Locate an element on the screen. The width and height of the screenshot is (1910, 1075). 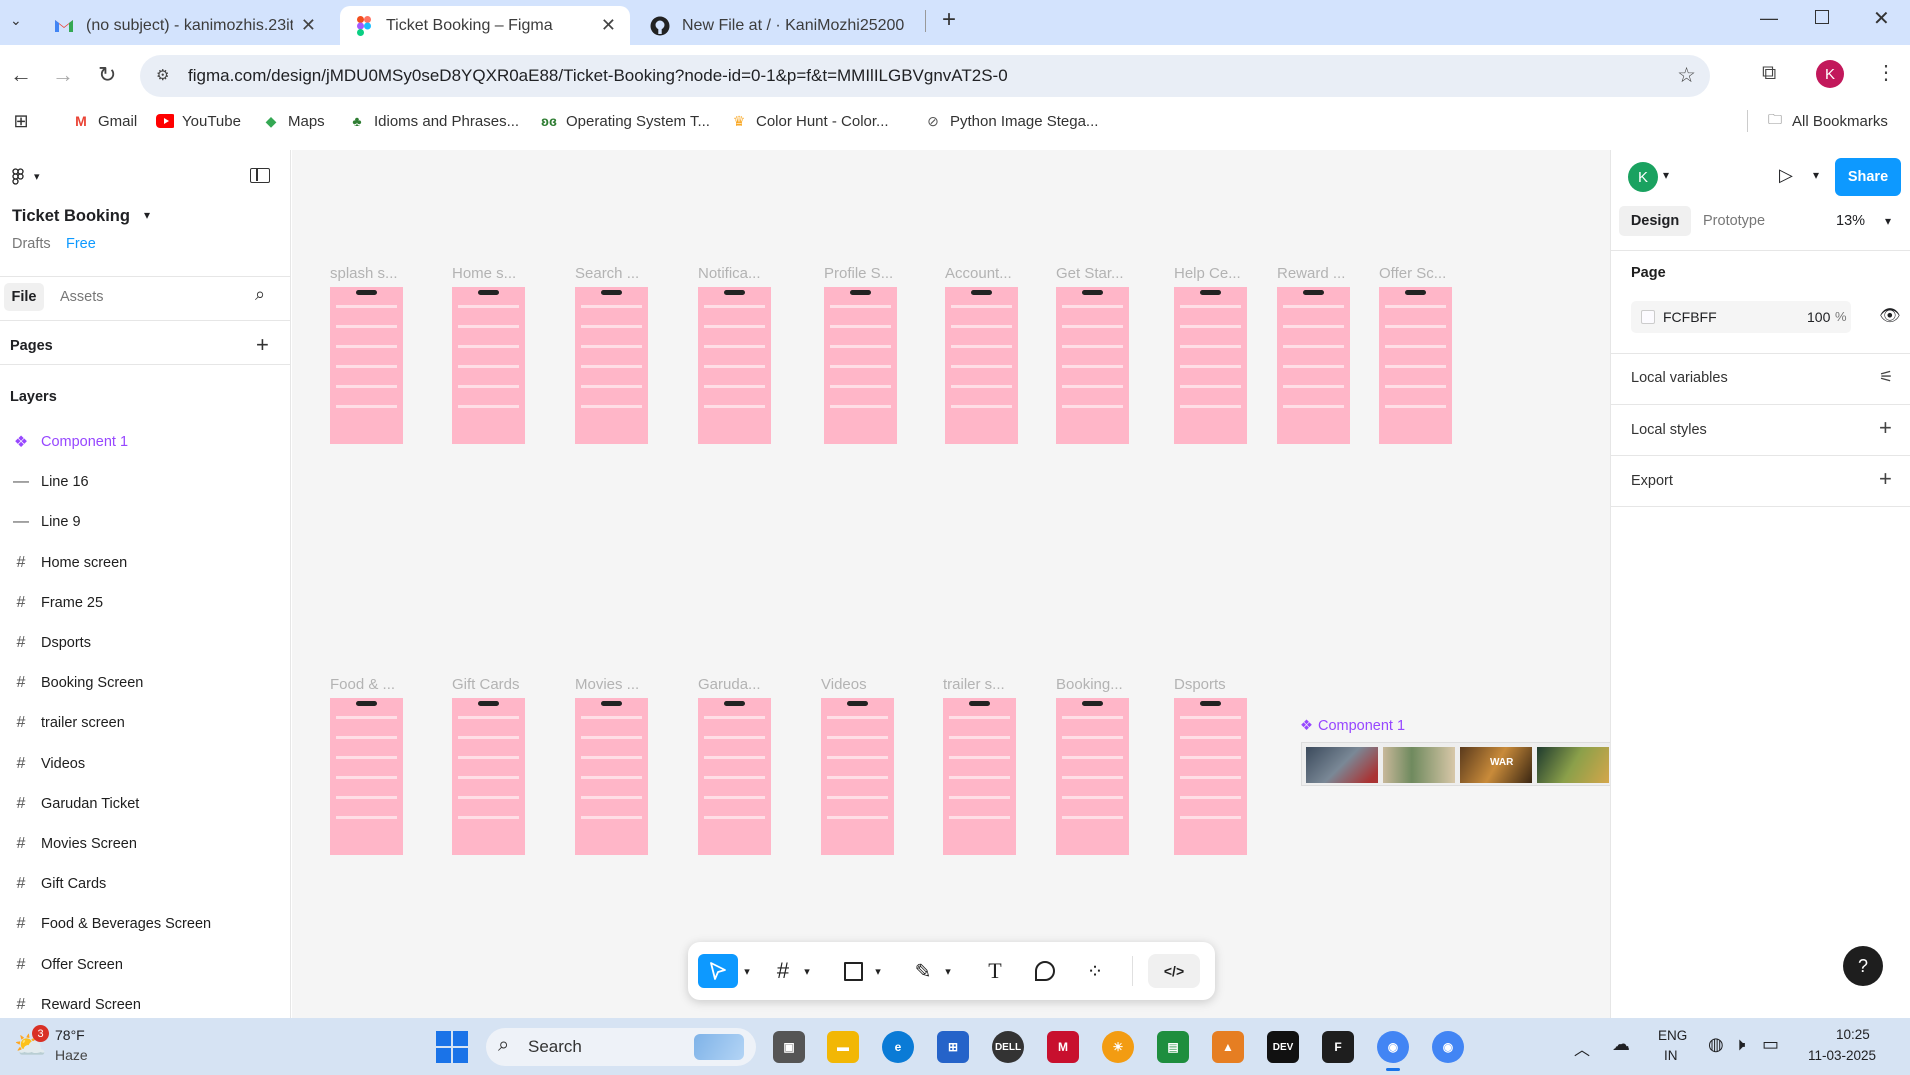
windows-start-icon is located at coordinates (452, 1047).